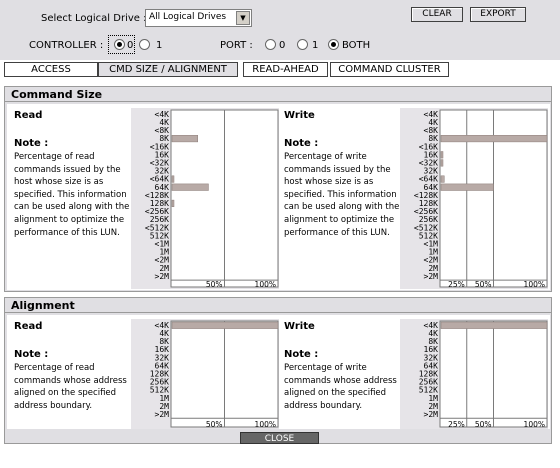  Describe the element at coordinates (282, 45) in the screenshot. I see `port-option-0: 0` at that location.